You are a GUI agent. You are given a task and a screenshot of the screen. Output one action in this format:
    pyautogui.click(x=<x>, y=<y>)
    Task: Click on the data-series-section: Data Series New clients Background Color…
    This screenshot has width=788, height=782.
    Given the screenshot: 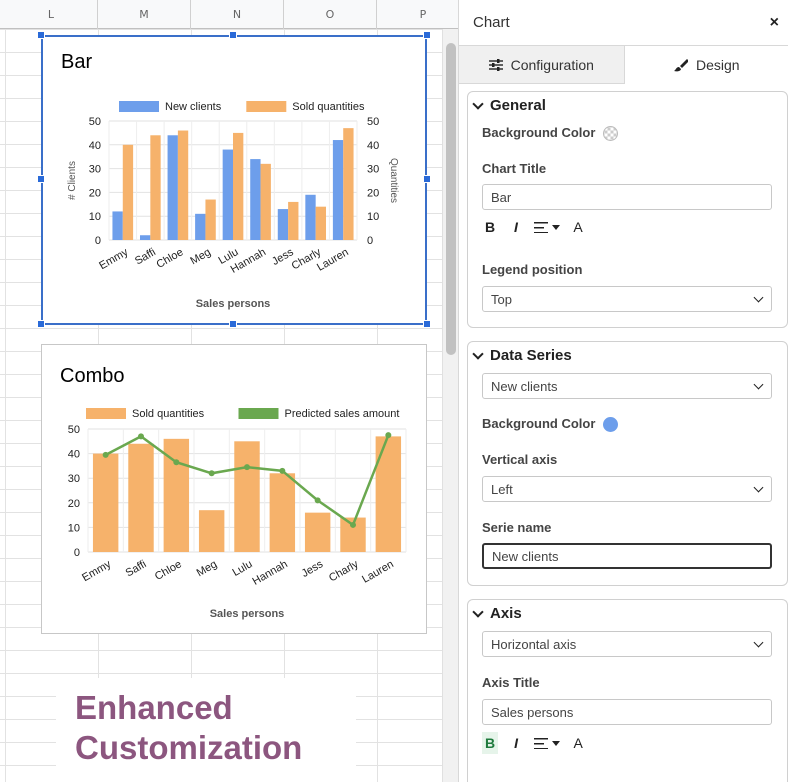 What is the action you would take?
    pyautogui.click(x=627, y=463)
    